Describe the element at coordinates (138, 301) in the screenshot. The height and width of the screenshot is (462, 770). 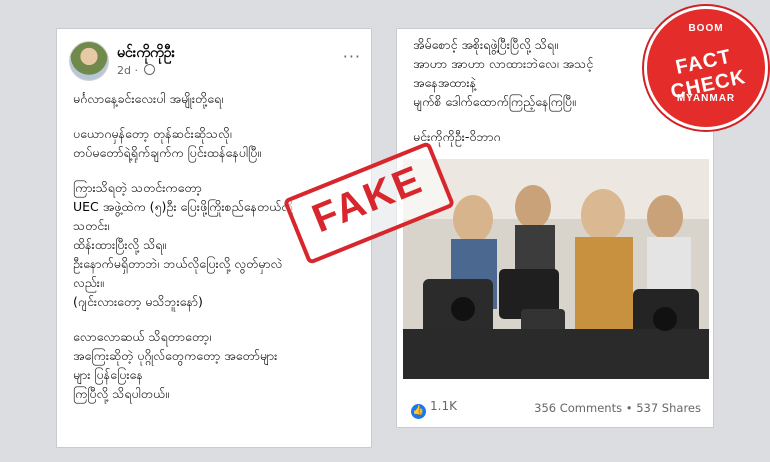
I see `post-text-line: (ဂျင်းလားတော့ မသိဘူးနော်)` at that location.